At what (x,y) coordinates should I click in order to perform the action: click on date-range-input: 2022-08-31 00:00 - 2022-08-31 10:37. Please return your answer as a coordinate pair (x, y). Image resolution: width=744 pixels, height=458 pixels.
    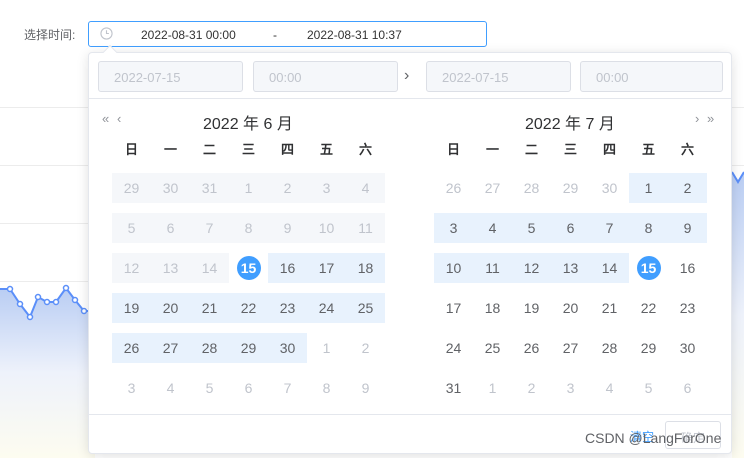
    Looking at the image, I should click on (287, 34).